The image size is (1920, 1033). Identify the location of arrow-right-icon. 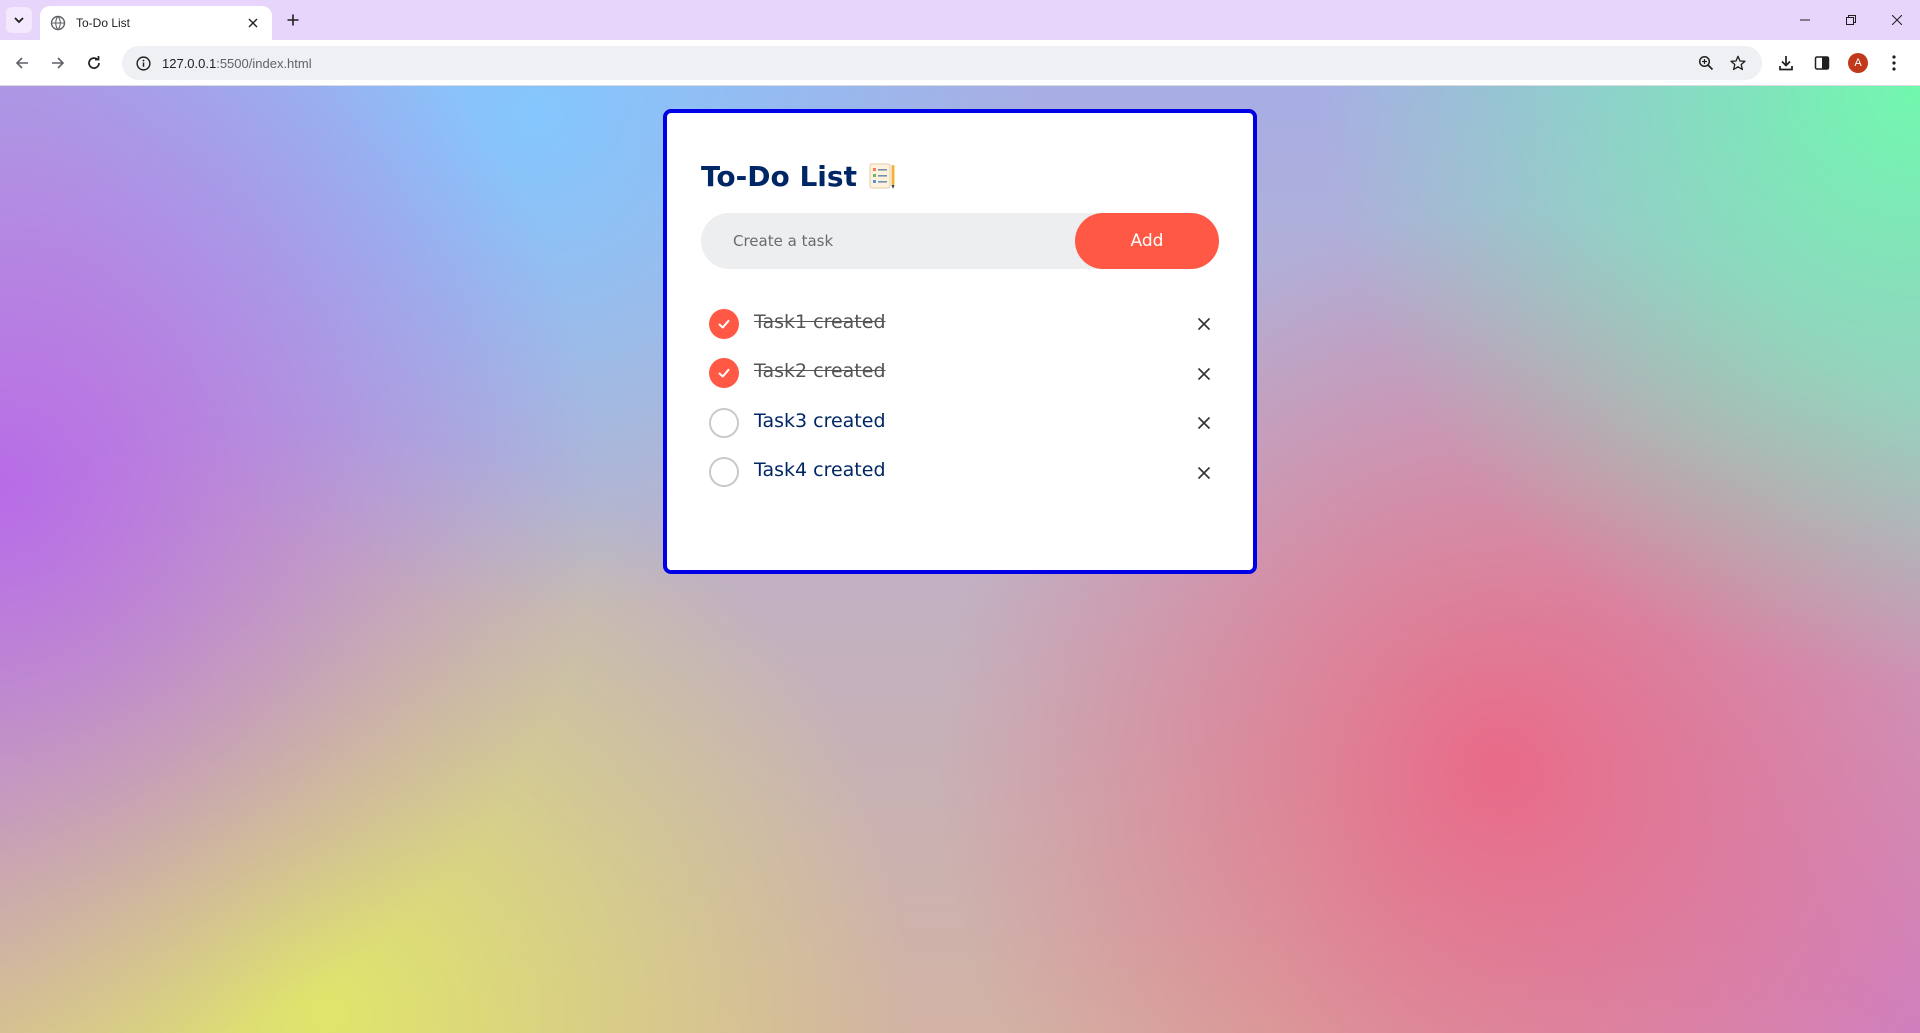
(58, 63).